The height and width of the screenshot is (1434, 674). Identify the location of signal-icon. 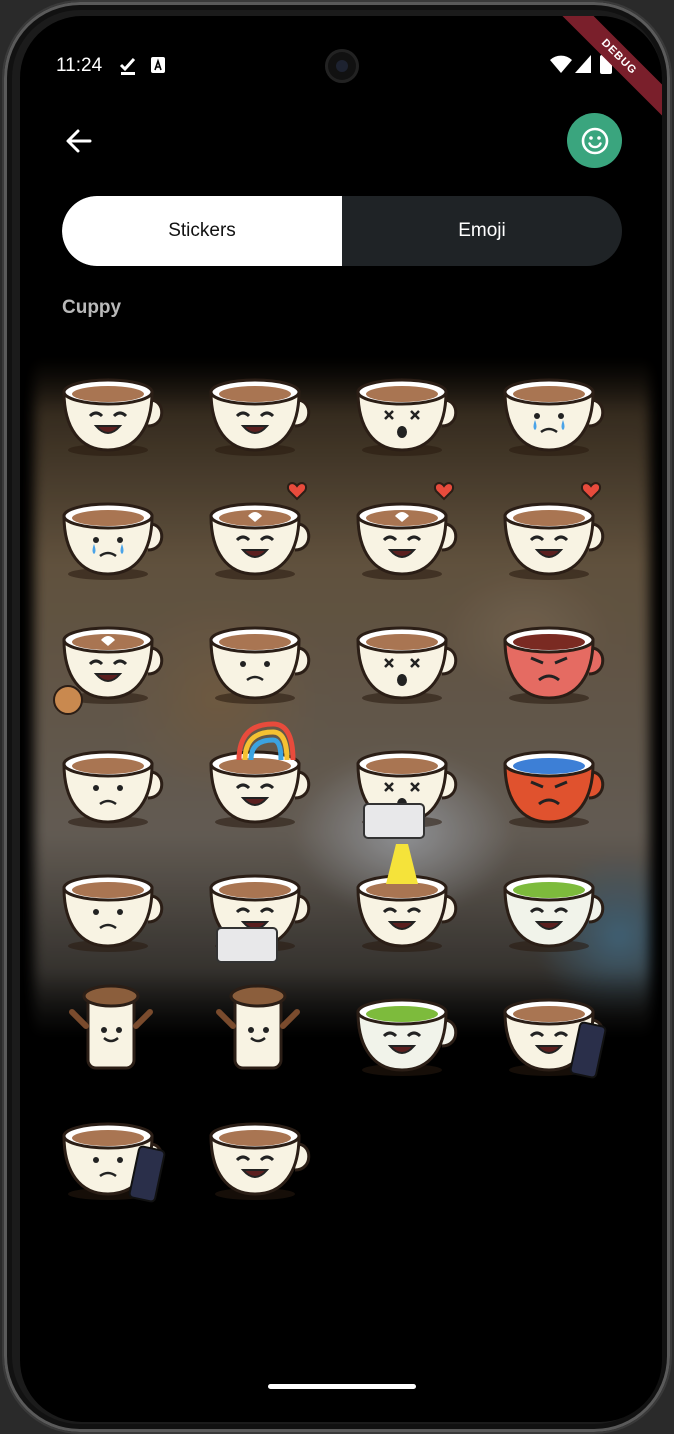
(583, 64).